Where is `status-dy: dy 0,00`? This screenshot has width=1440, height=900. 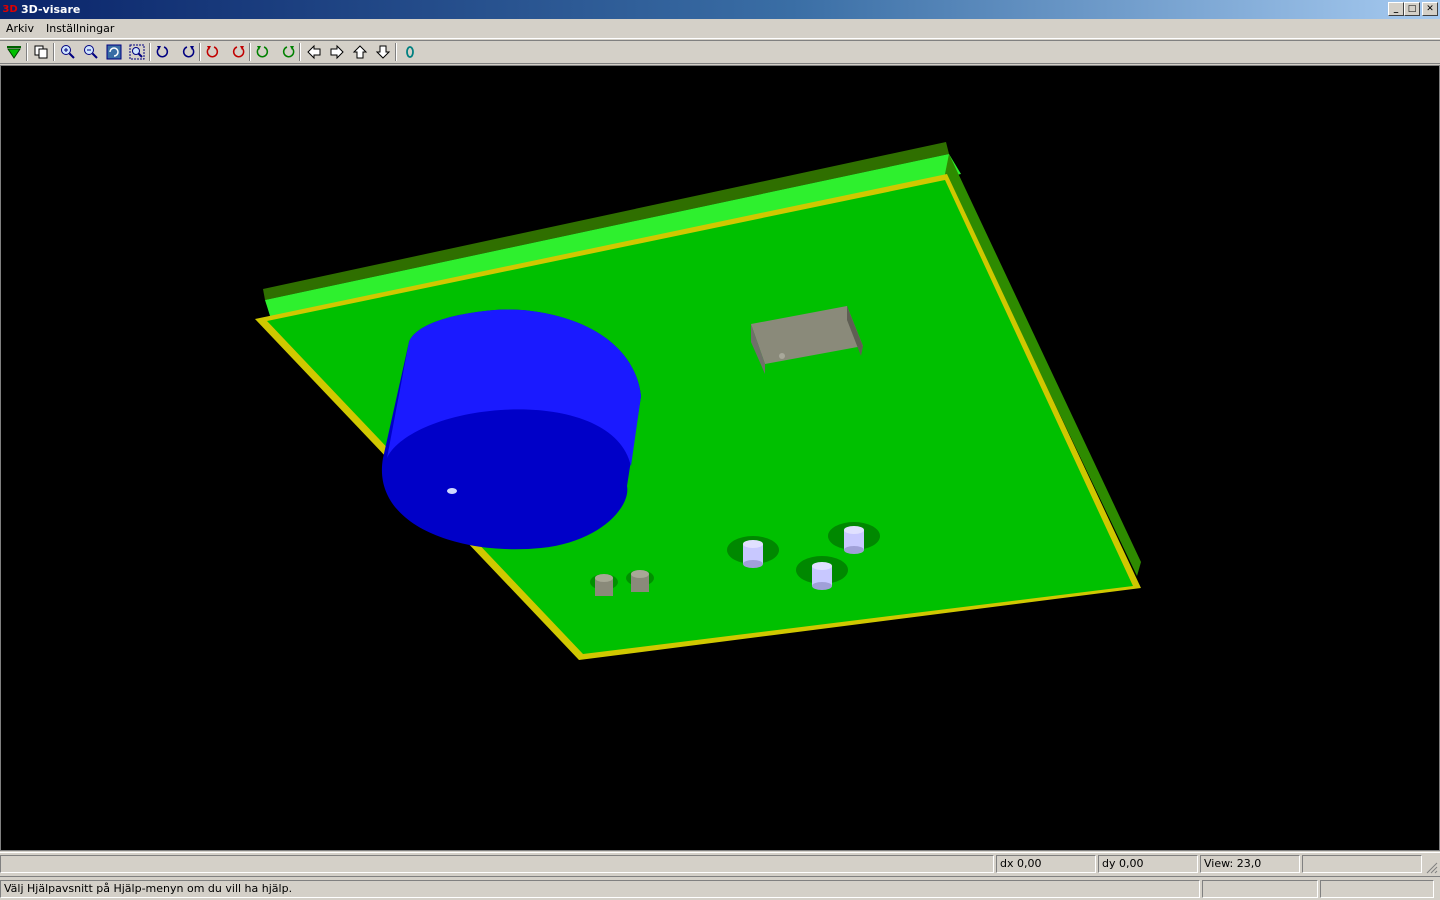 status-dy: dy 0,00 is located at coordinates (1148, 863).